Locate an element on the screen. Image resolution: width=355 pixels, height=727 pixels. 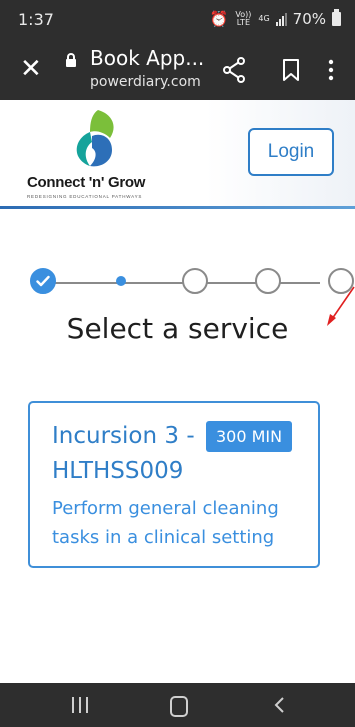
status-icons: ⏰ Vo)) LTE 4G 70% is located at coordinates (275, 18).